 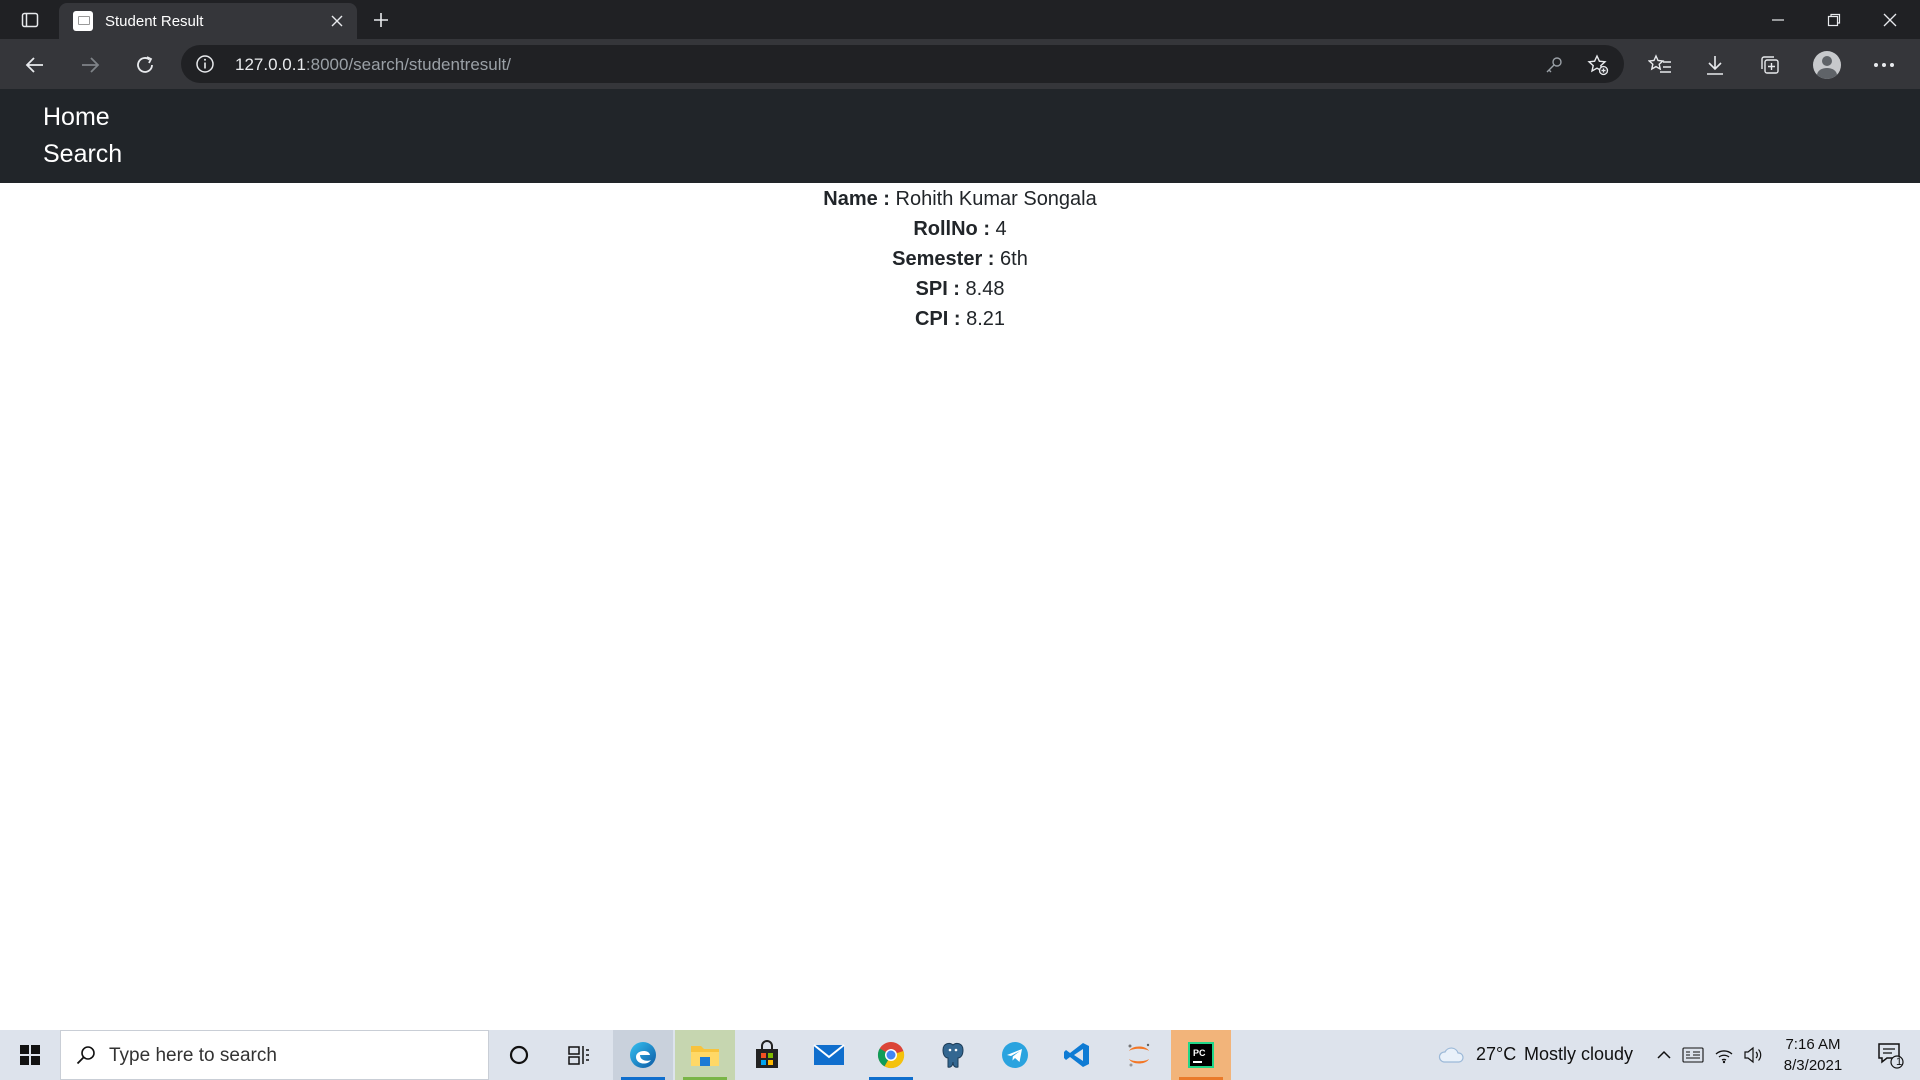 What do you see at coordinates (937, 289) in the screenshot?
I see `spi-label: SPI :` at bounding box center [937, 289].